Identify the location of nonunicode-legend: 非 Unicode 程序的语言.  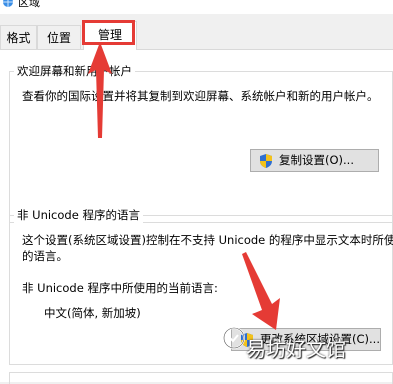
(78, 215).